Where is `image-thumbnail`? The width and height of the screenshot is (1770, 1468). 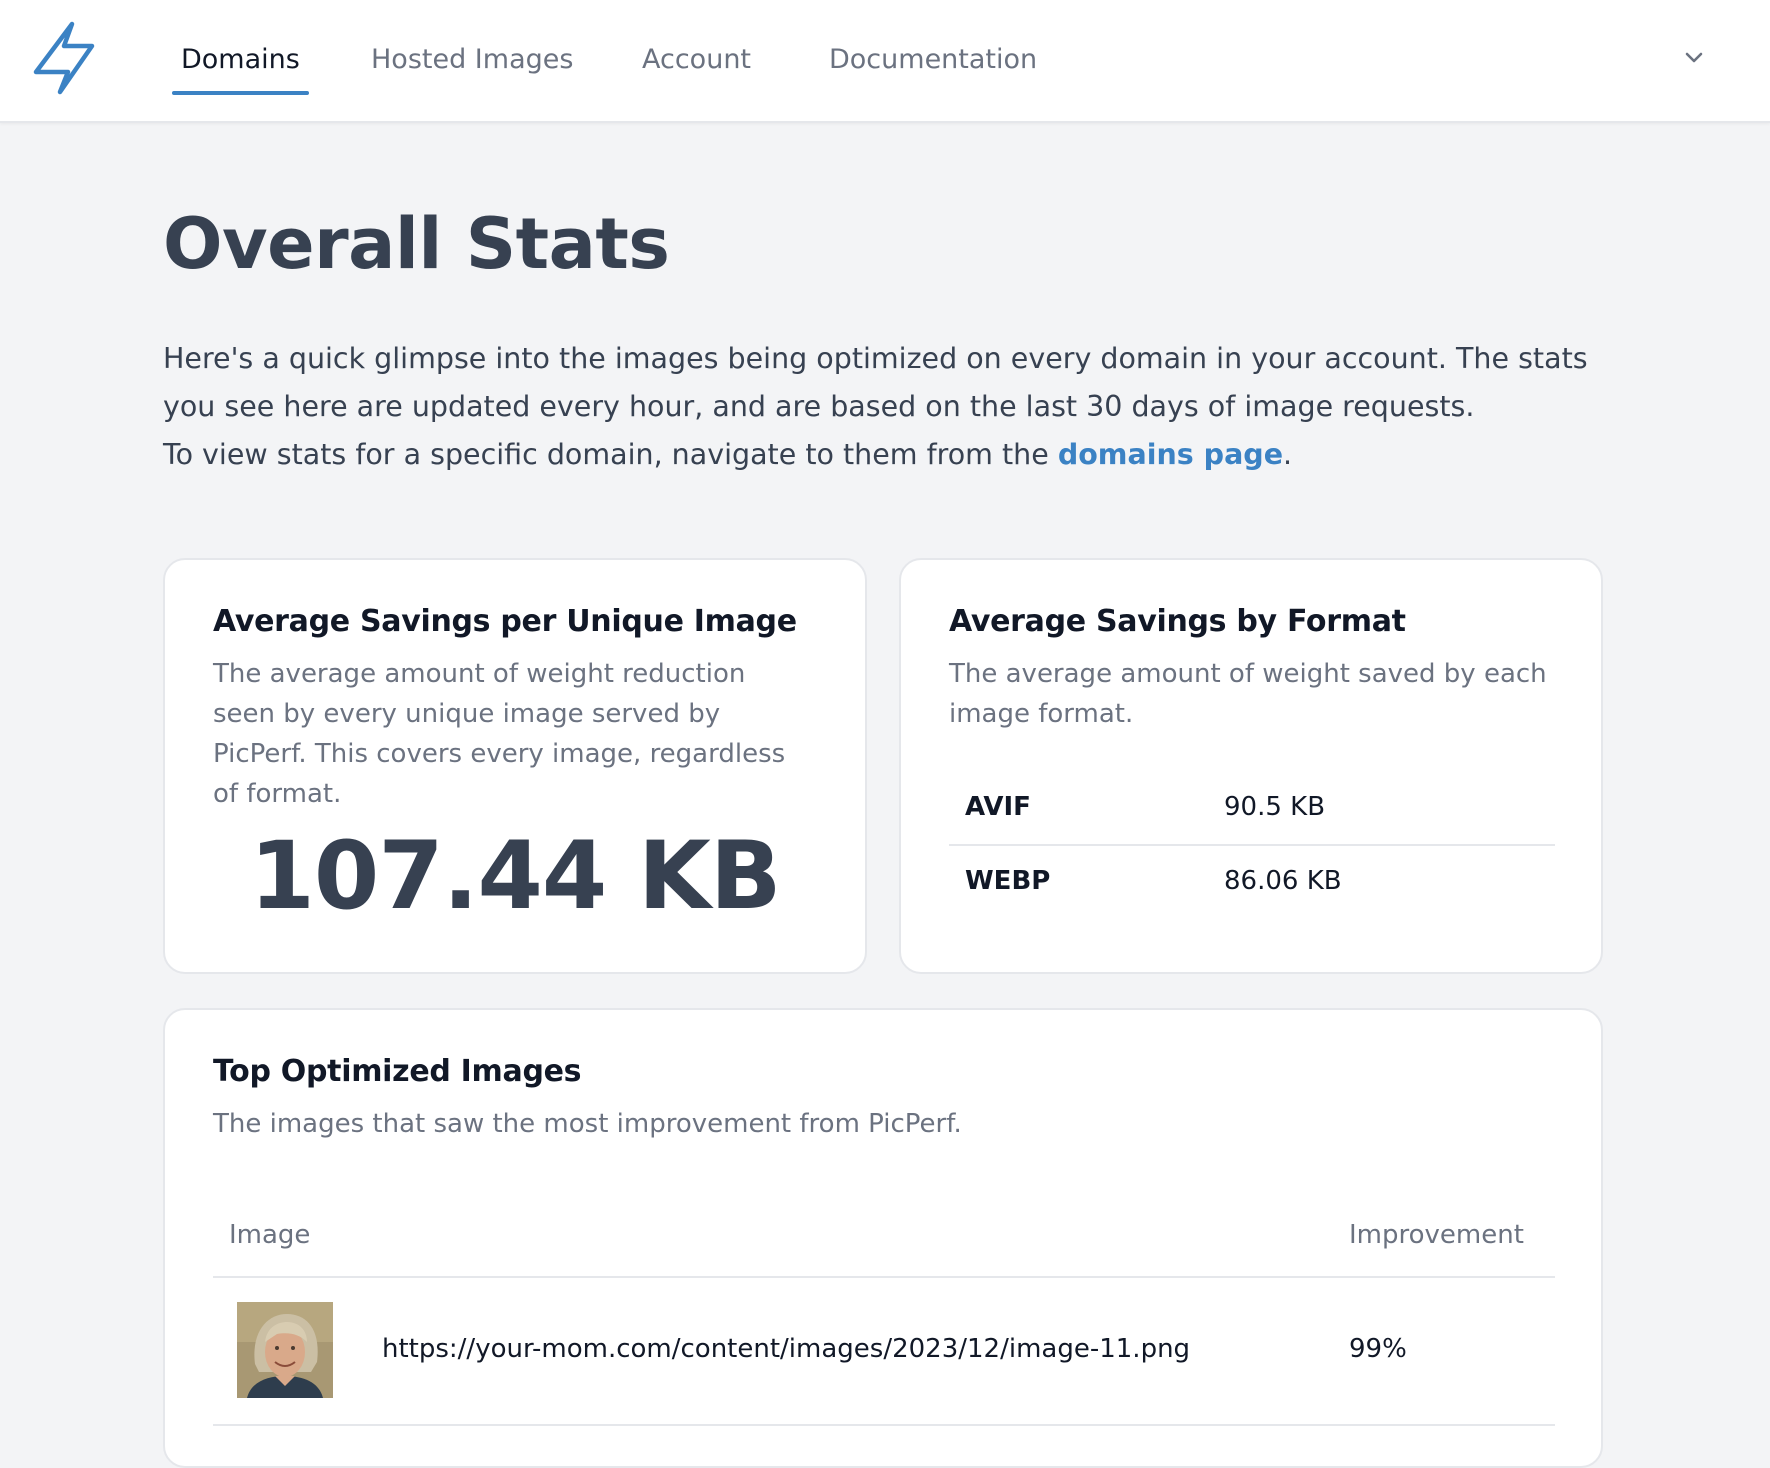 image-thumbnail is located at coordinates (285, 1350).